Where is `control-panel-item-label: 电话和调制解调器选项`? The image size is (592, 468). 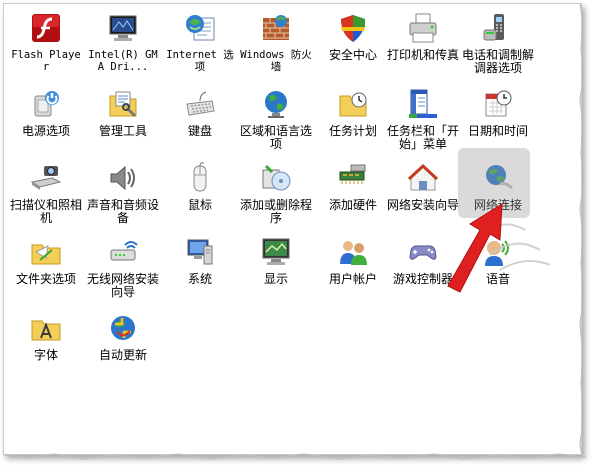
control-panel-item-label: 电话和调制解调器选项 is located at coordinates (497, 61).